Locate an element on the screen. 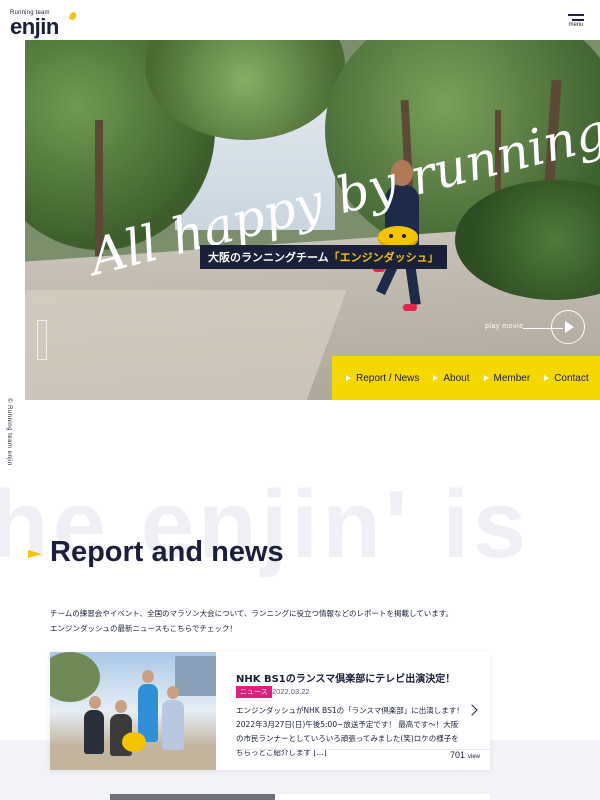  hamburger-icon is located at coordinates (576, 15).